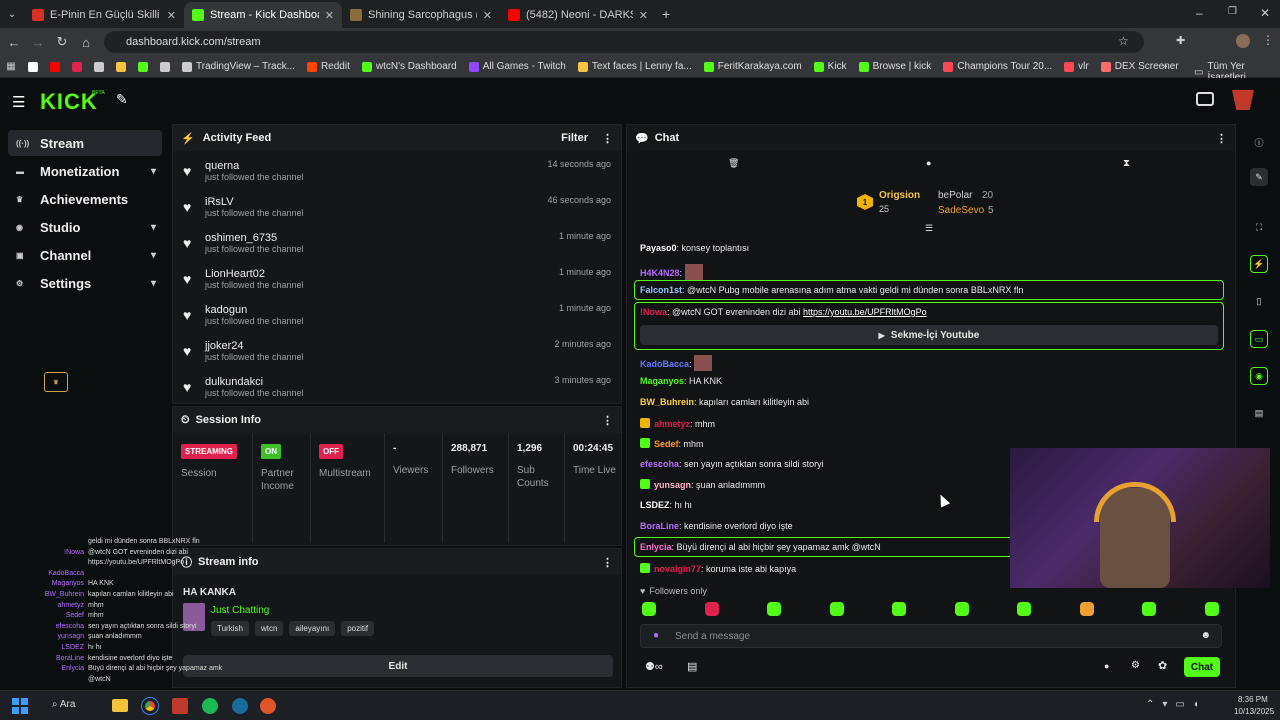  I want to click on taskbar-search: ⌕ Ara, so click(63, 704).